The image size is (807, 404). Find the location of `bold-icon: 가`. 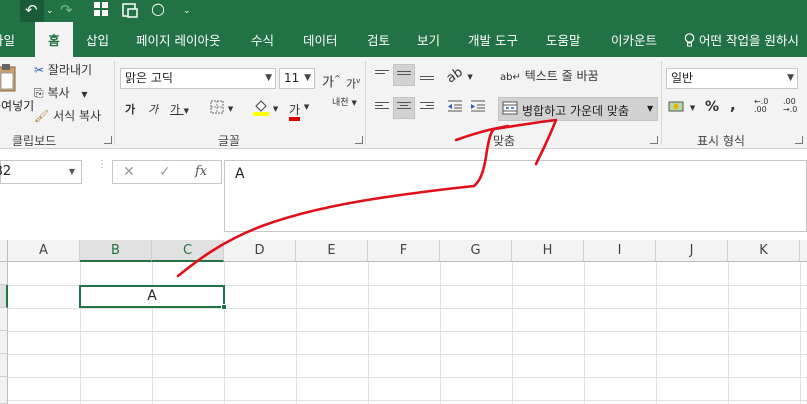

bold-icon: 가 is located at coordinates (130, 109).